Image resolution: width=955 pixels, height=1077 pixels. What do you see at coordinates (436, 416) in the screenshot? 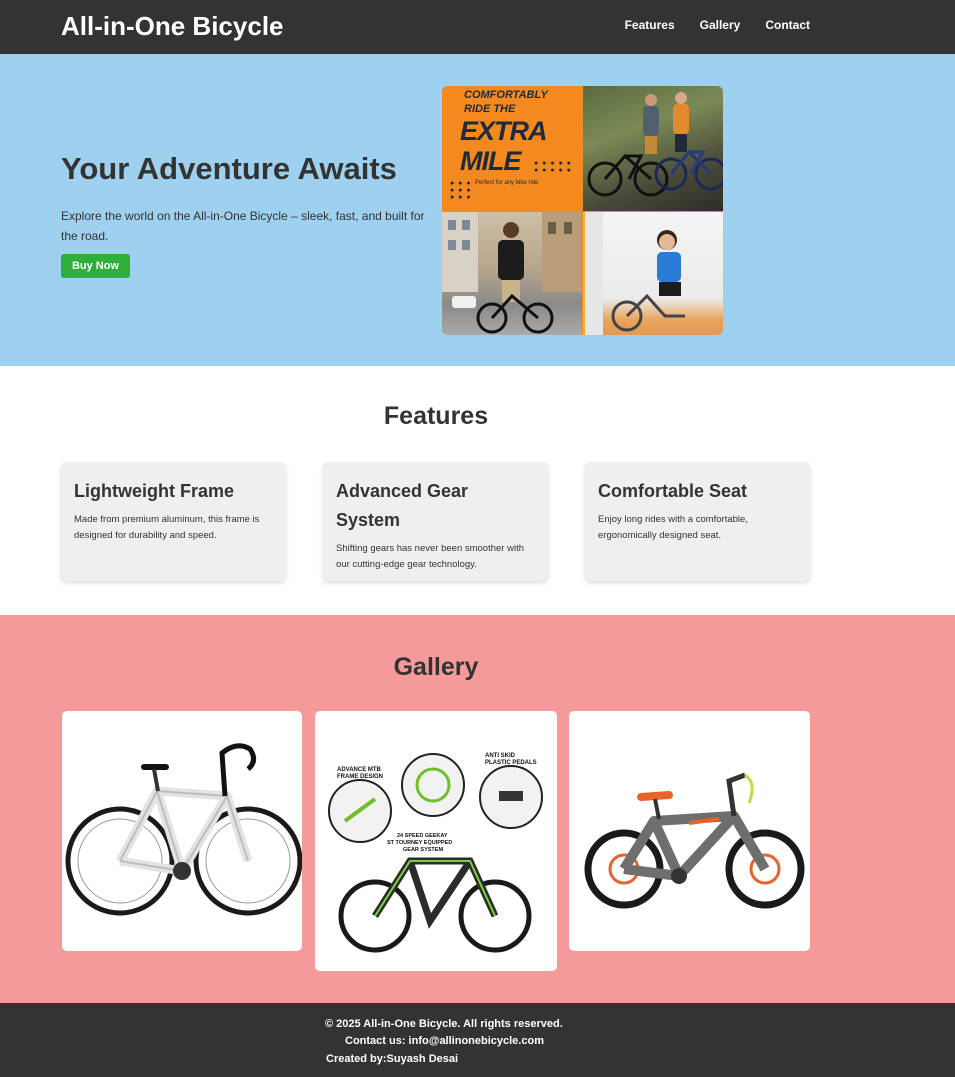
I see `features-heading: Features` at bounding box center [436, 416].